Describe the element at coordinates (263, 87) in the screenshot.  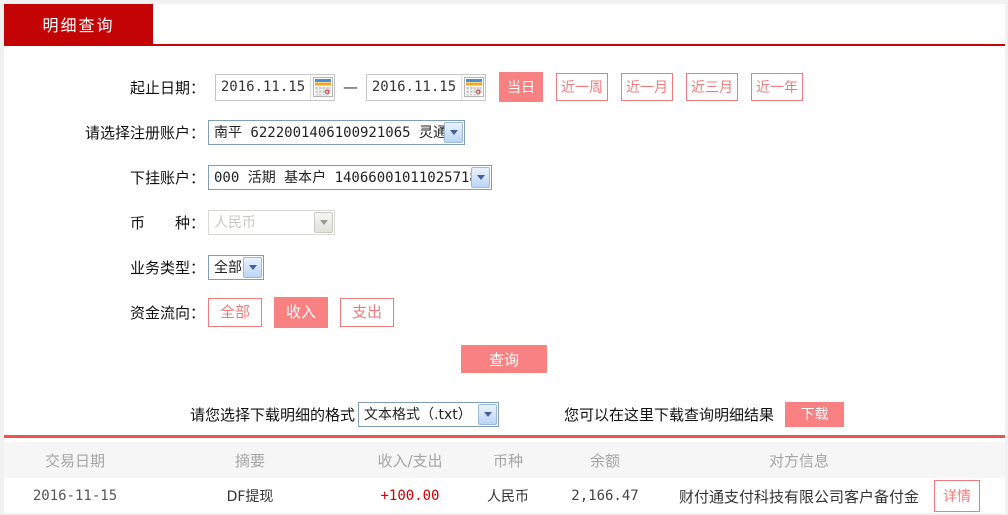
I see `start-date-input` at that location.